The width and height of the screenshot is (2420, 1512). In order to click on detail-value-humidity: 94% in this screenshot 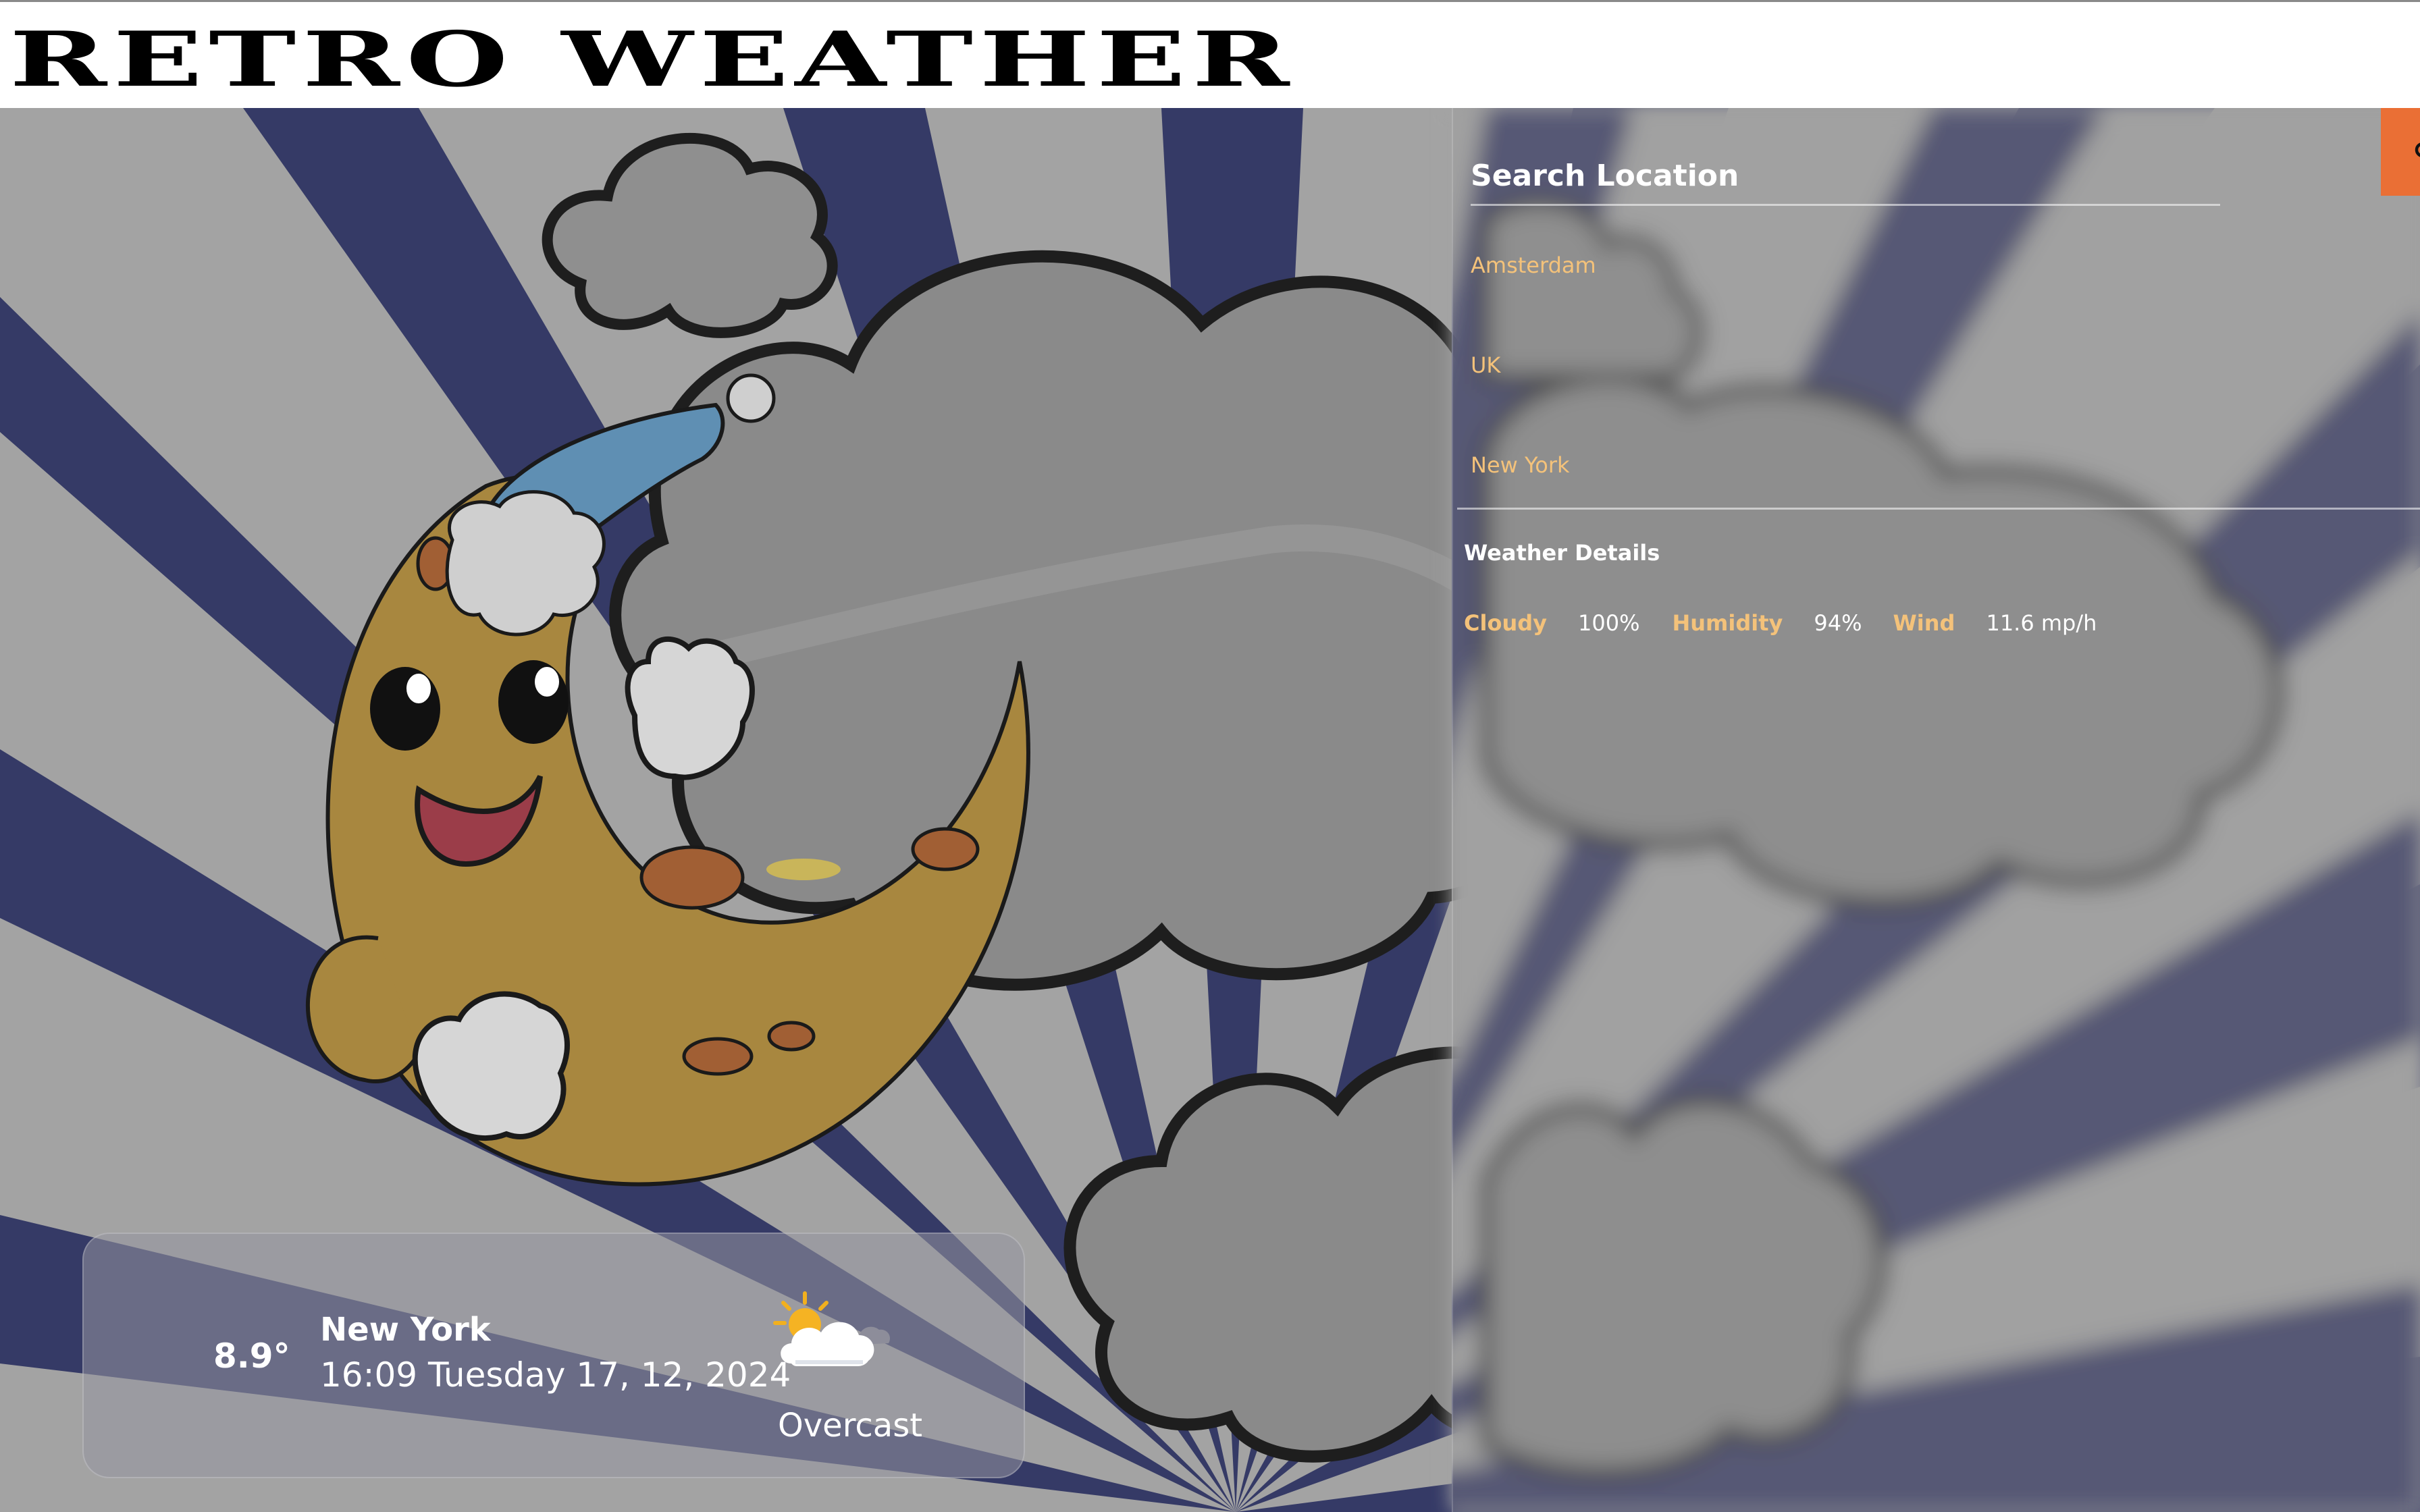, I will do `click(1838, 623)`.